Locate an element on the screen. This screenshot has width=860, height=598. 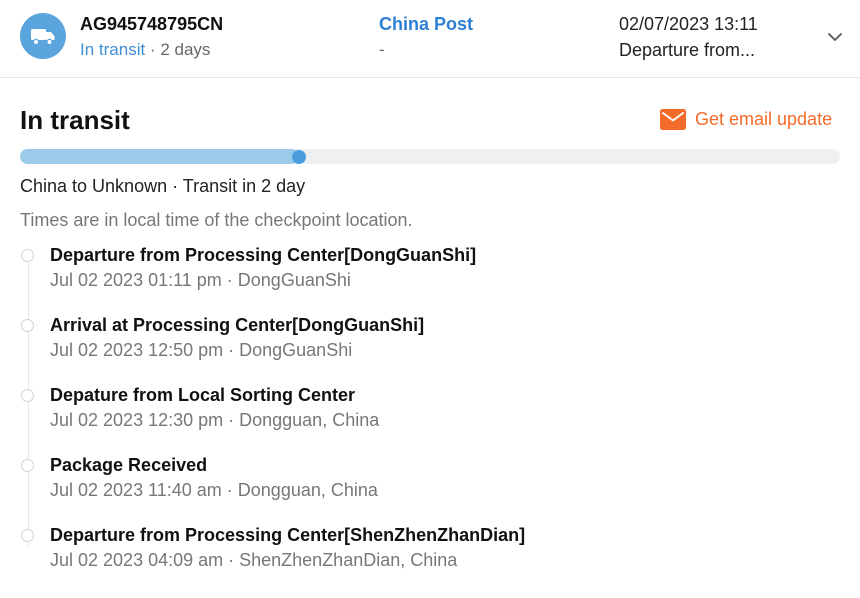
truck-icon is located at coordinates (43, 36).